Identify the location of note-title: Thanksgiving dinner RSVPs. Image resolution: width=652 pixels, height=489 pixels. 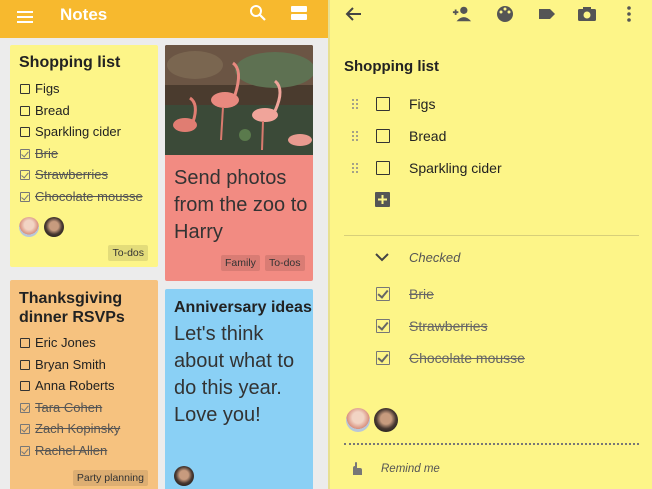
(72, 308).